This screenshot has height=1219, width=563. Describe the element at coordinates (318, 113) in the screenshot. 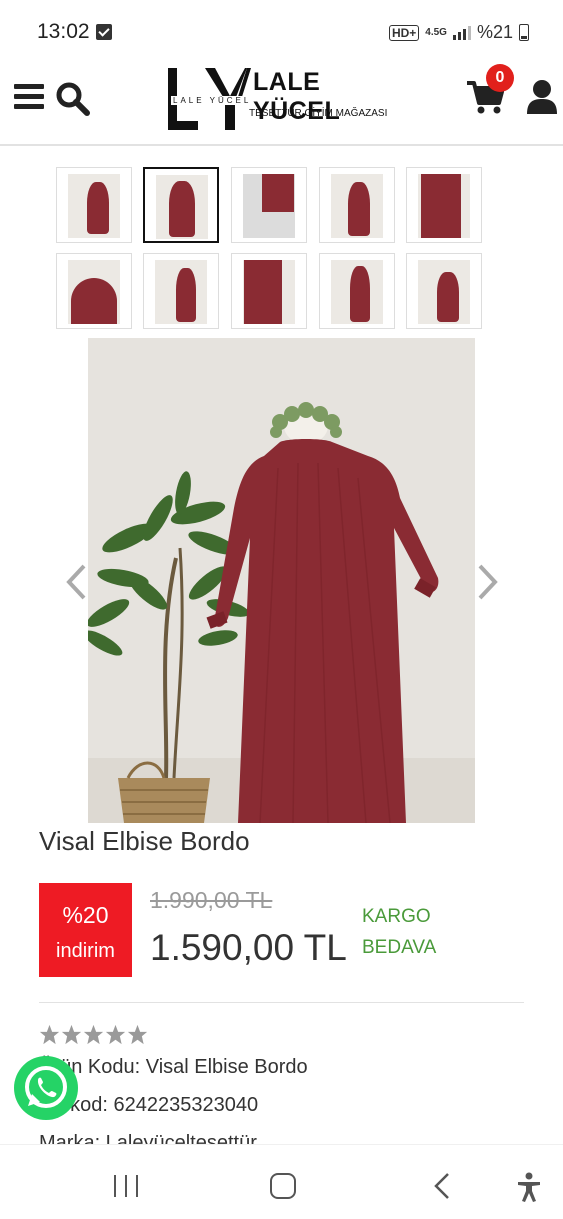

I see `logo-tagline: TESETTÜR GİYİM MAĞAZASI` at that location.